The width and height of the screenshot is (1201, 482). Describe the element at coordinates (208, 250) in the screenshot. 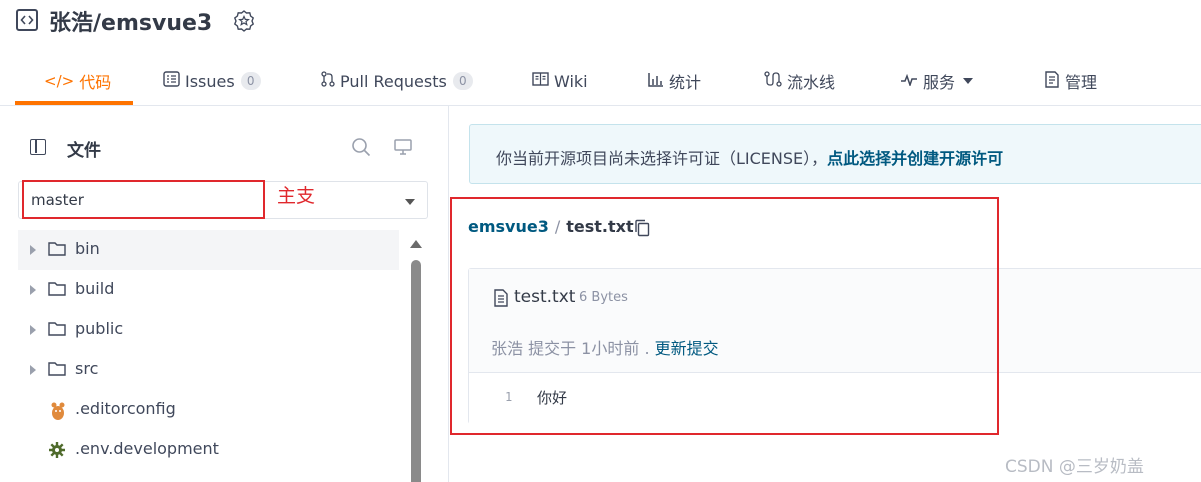

I see `tree-item-bin: bin` at that location.